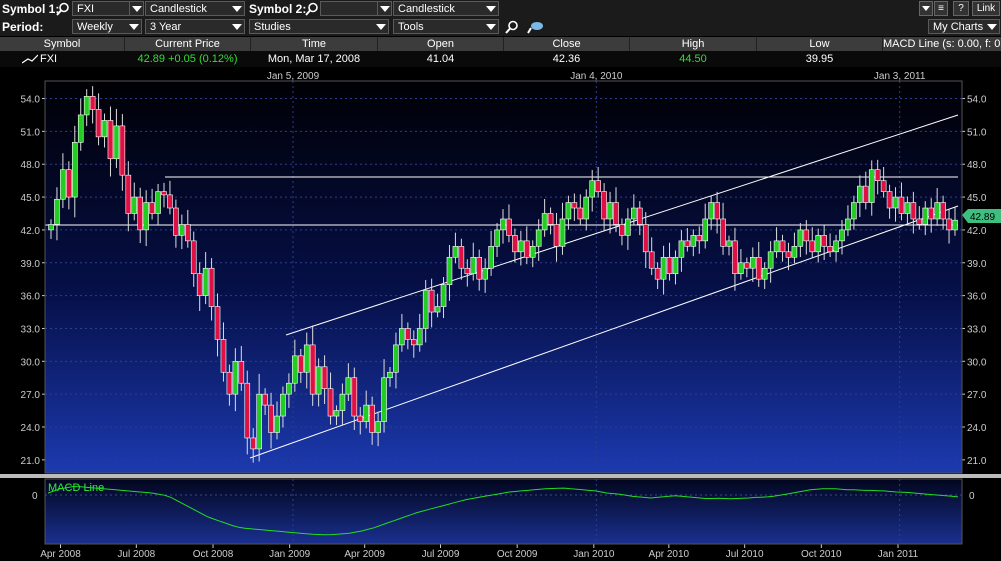  Describe the element at coordinates (972, 496) in the screenshot. I see `macd-zero-label-right: 0` at that location.